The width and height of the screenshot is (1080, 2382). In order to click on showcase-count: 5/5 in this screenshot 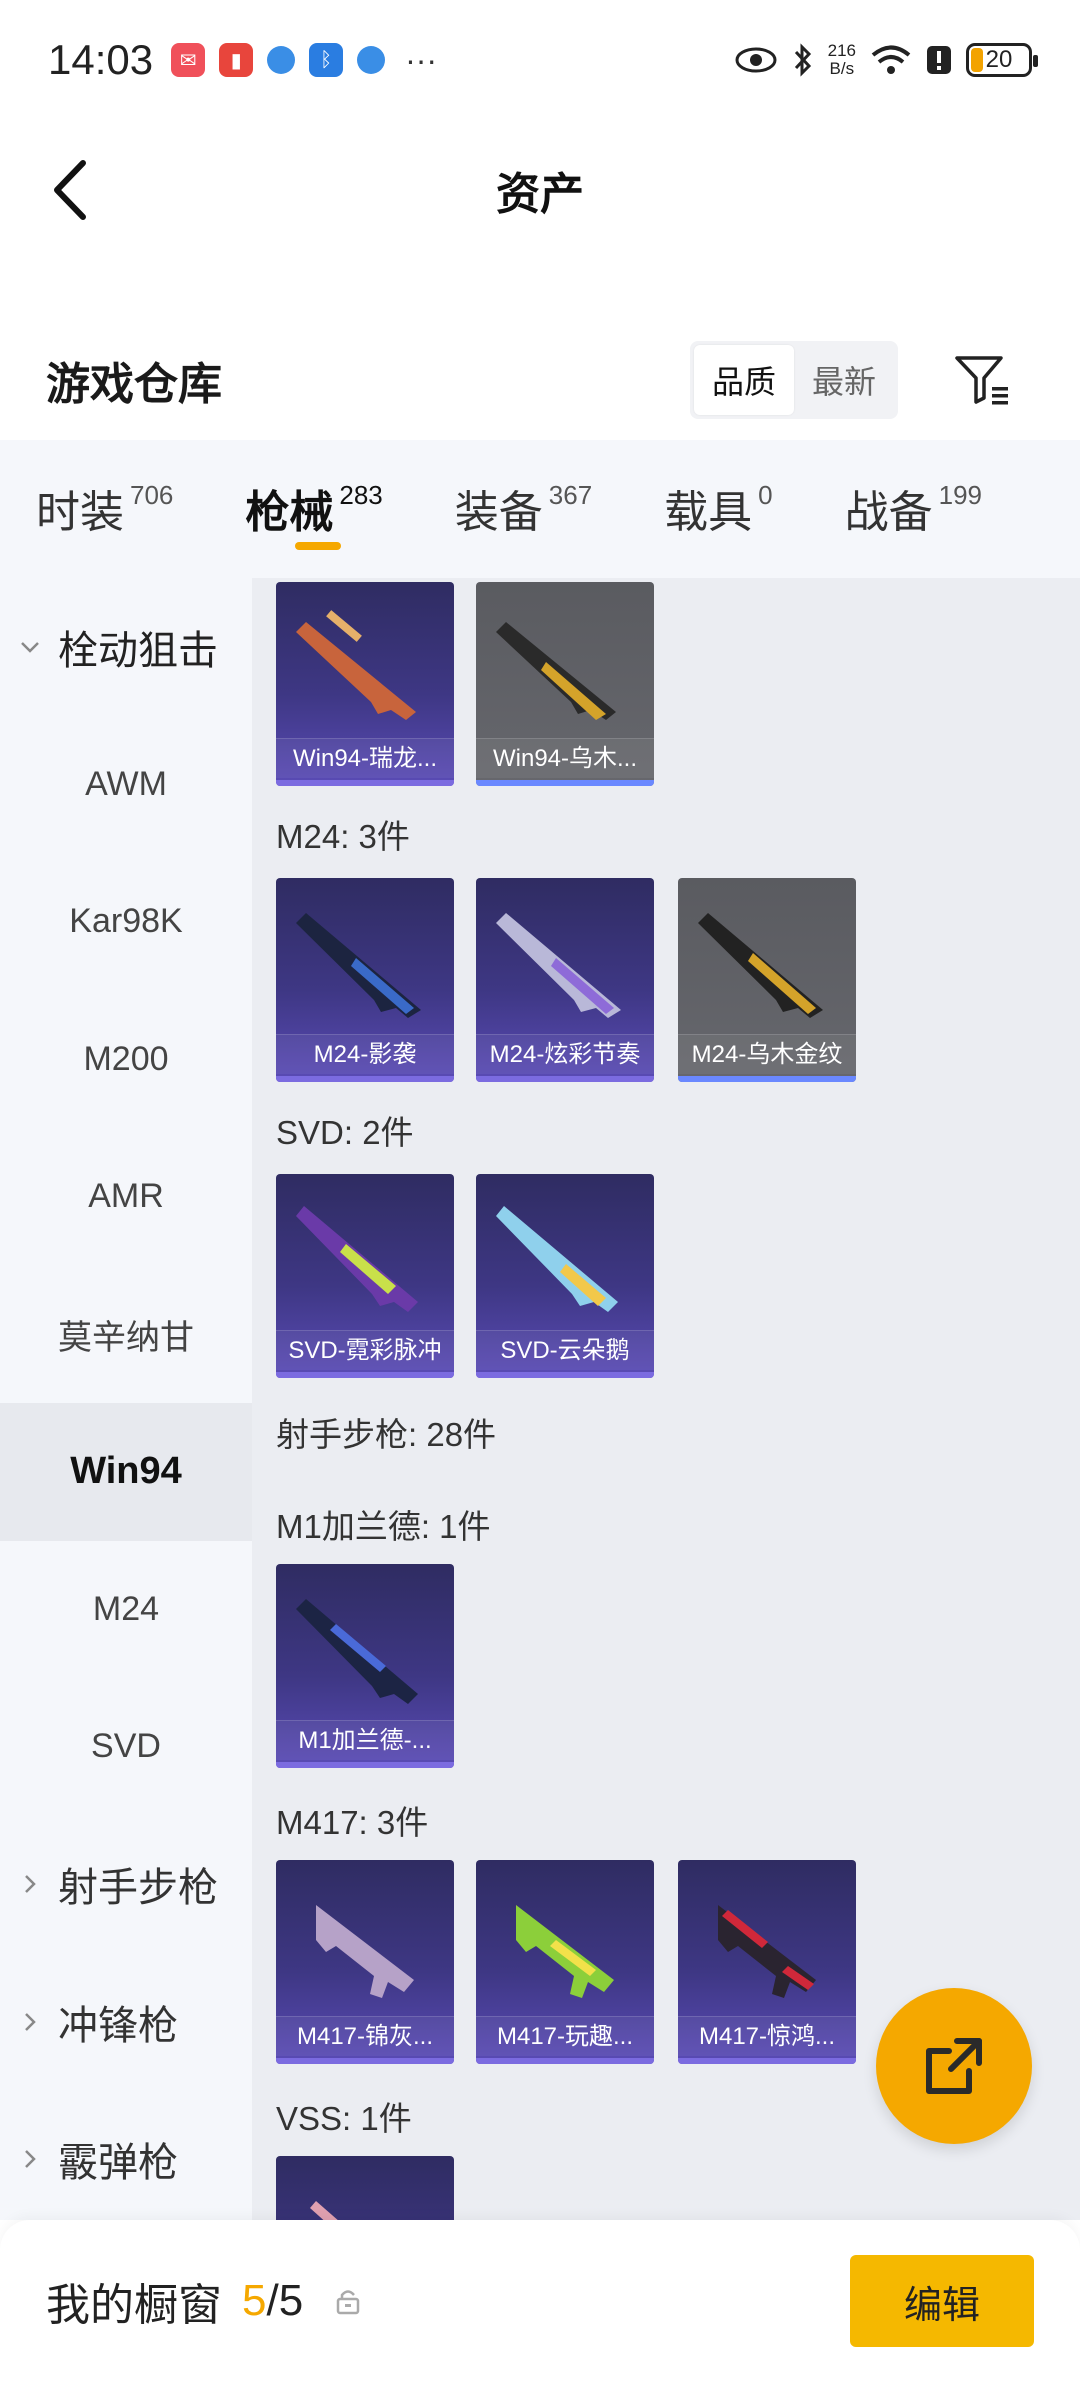, I will do `click(272, 2301)`.